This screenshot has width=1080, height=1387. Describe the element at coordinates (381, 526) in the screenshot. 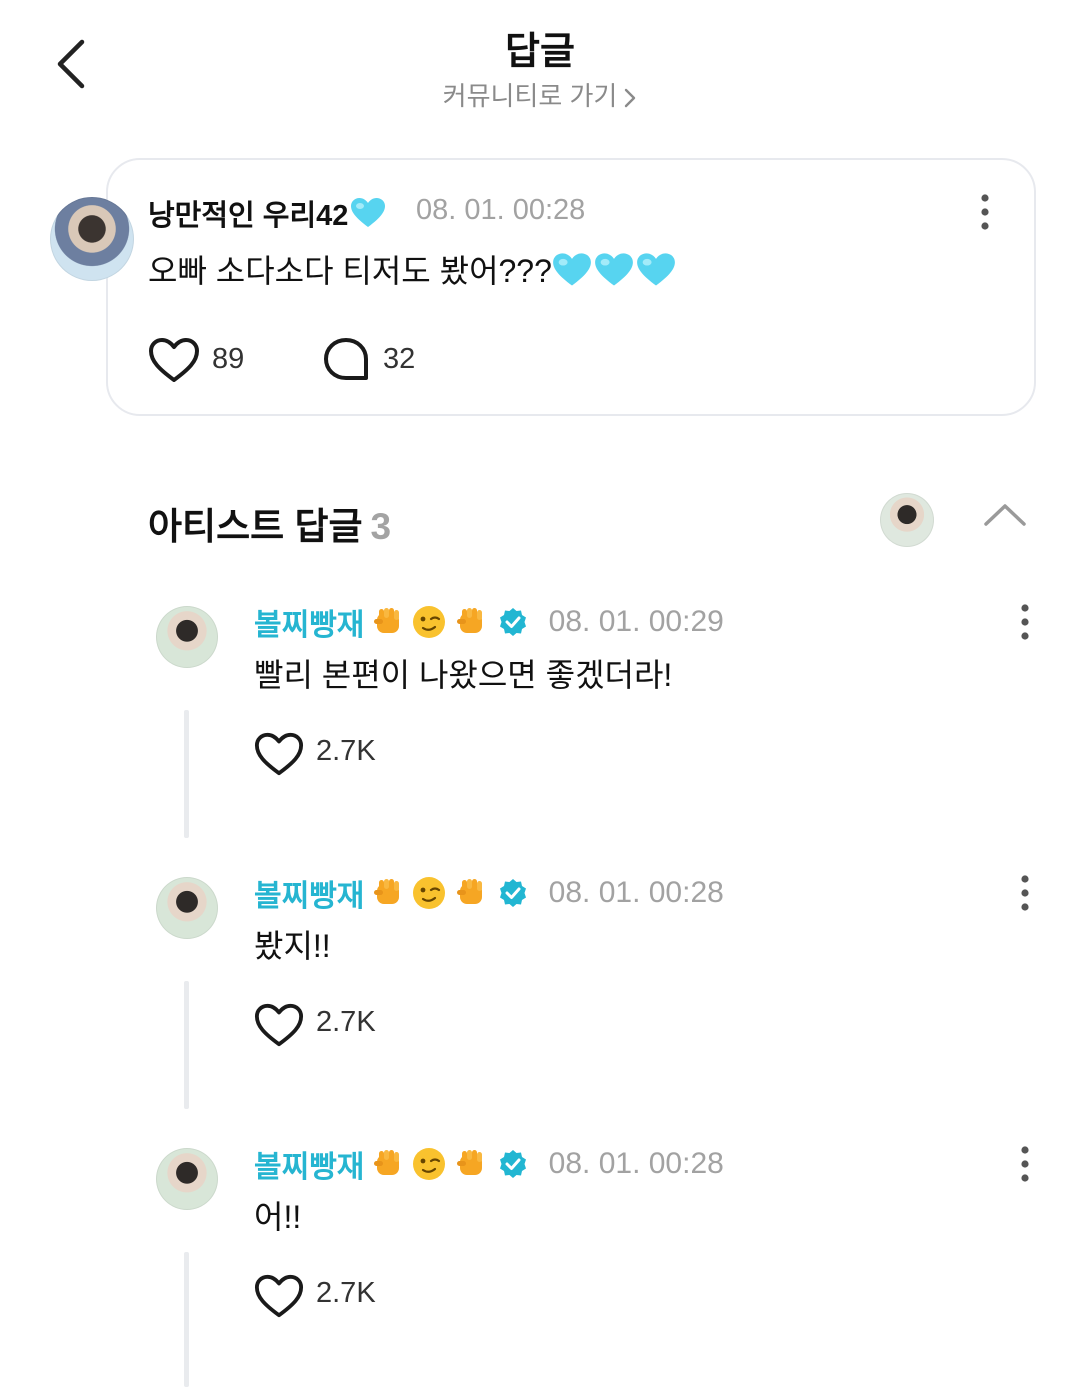

I see `artist-replies-count: 3` at that location.